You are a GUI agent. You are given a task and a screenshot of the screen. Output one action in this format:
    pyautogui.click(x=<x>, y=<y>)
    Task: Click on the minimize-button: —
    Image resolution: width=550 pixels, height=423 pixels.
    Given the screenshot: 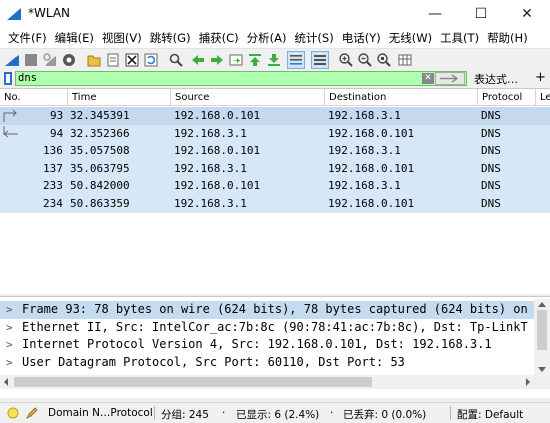 What is the action you would take?
    pyautogui.click(x=435, y=14)
    